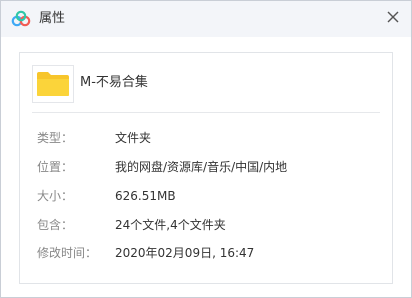  Describe the element at coordinates (52, 18) in the screenshot. I see `dialog-title: 属性` at that location.